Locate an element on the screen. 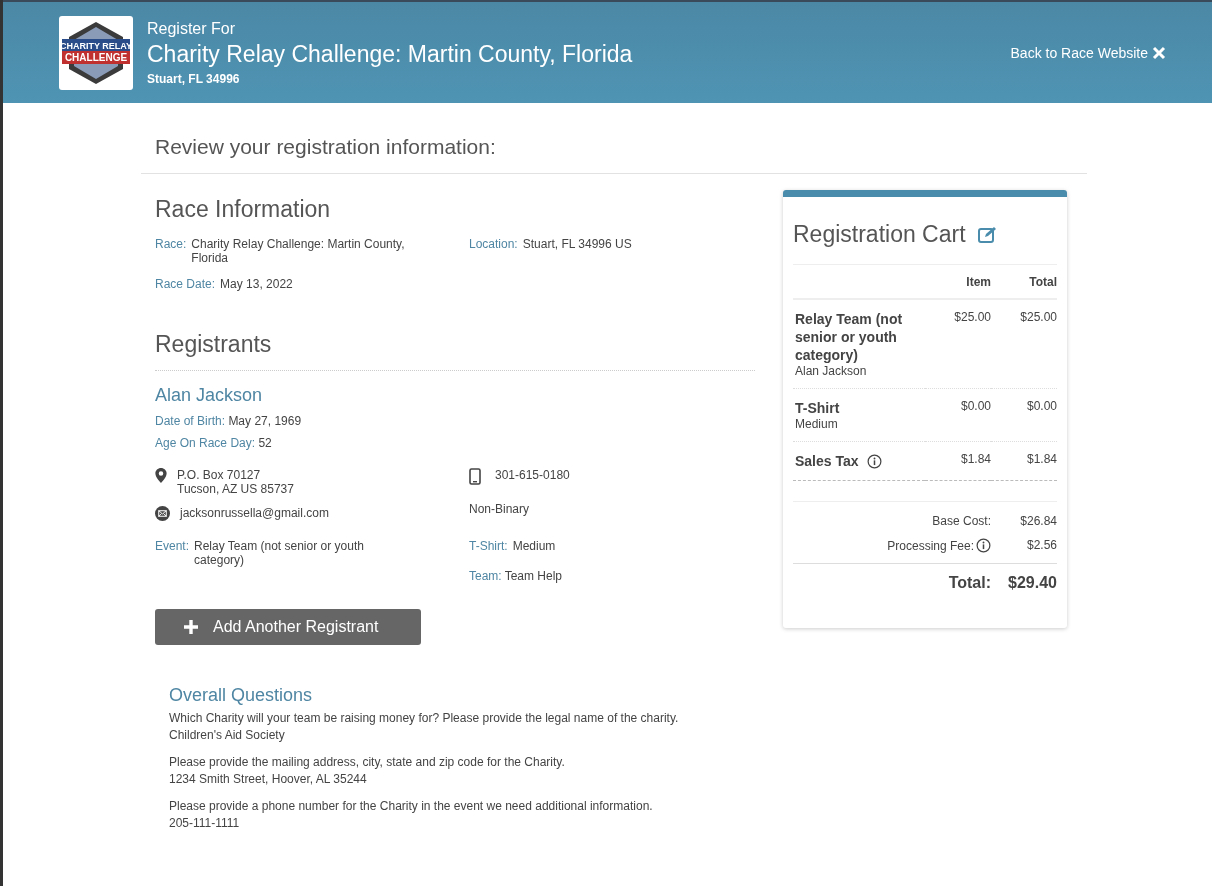  tshirt-field: T-Shirt: Medium is located at coordinates (612, 546).